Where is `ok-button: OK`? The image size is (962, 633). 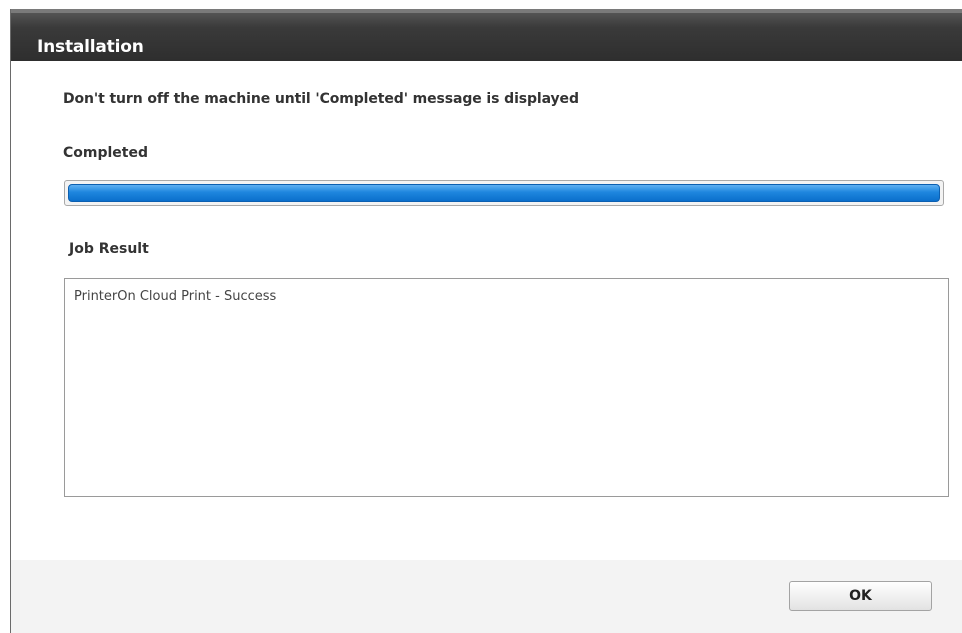
ok-button: OK is located at coordinates (860, 596).